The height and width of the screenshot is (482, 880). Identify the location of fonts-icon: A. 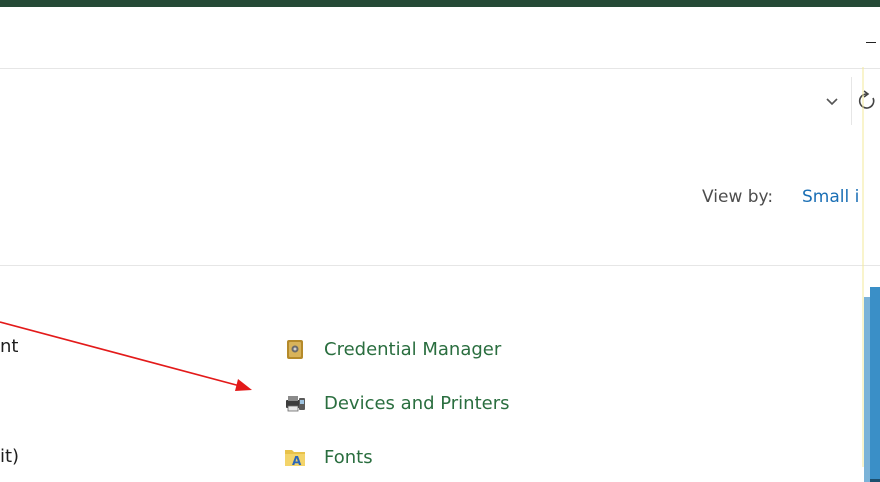
(295, 457).